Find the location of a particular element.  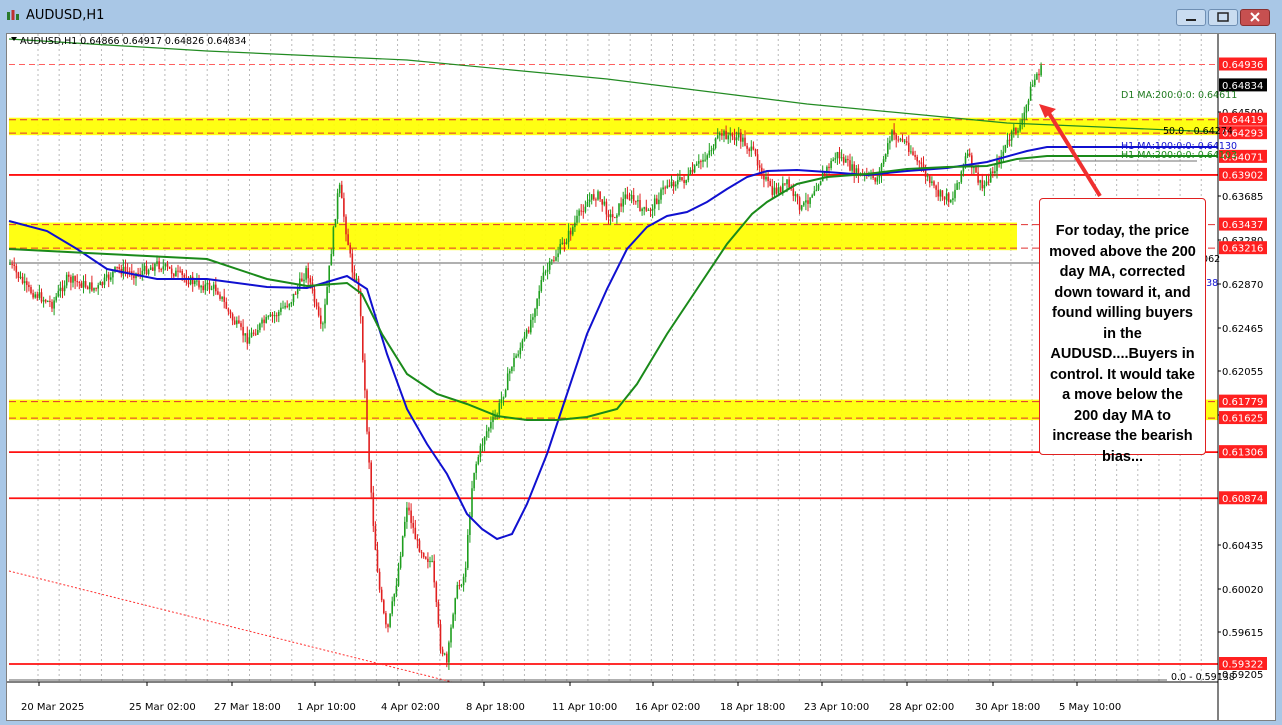

fib-zero-label: 0.0 - 0.59138 is located at coordinates (1203, 677).